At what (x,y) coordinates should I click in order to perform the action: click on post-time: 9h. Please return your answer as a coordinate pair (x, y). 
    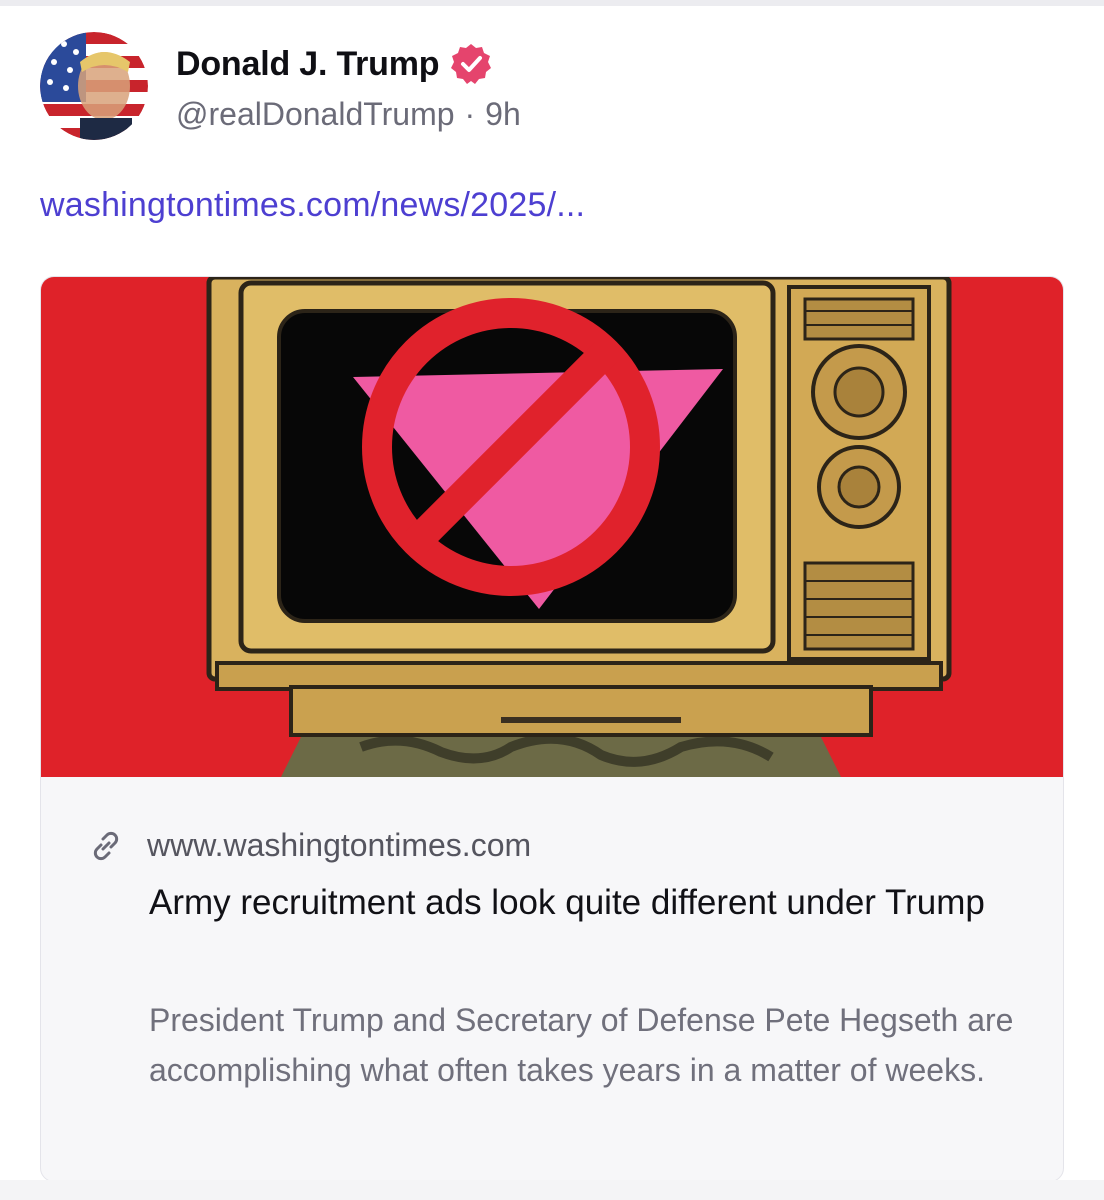
    Looking at the image, I should click on (503, 114).